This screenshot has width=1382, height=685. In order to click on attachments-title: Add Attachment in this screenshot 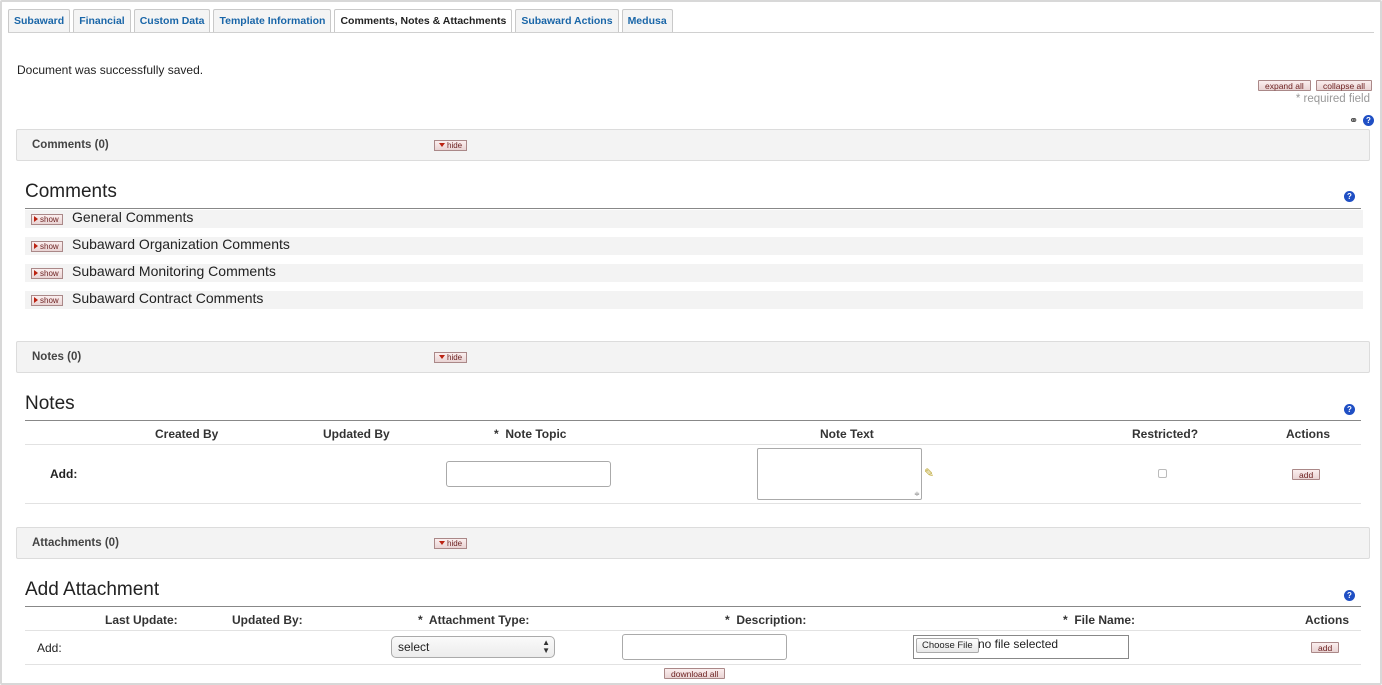, I will do `click(92, 589)`.